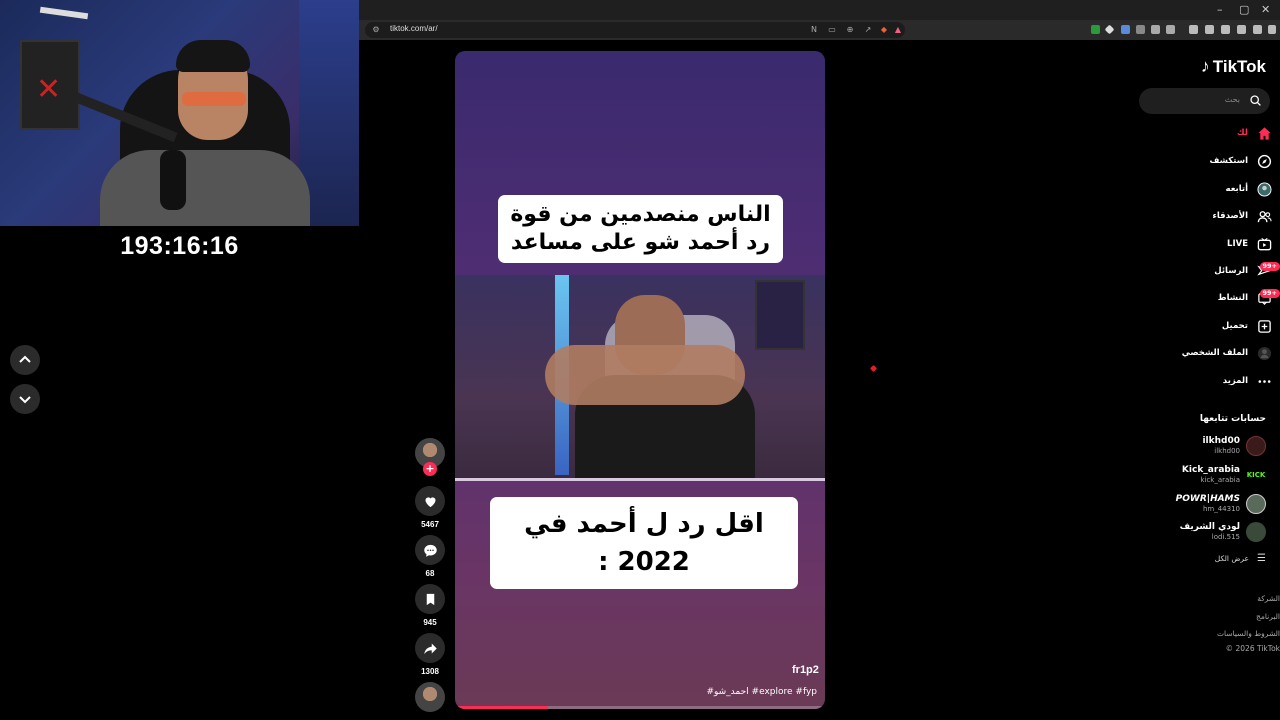 This screenshot has width=1280, height=720. I want to click on chevron-down-icon, so click(25, 400).